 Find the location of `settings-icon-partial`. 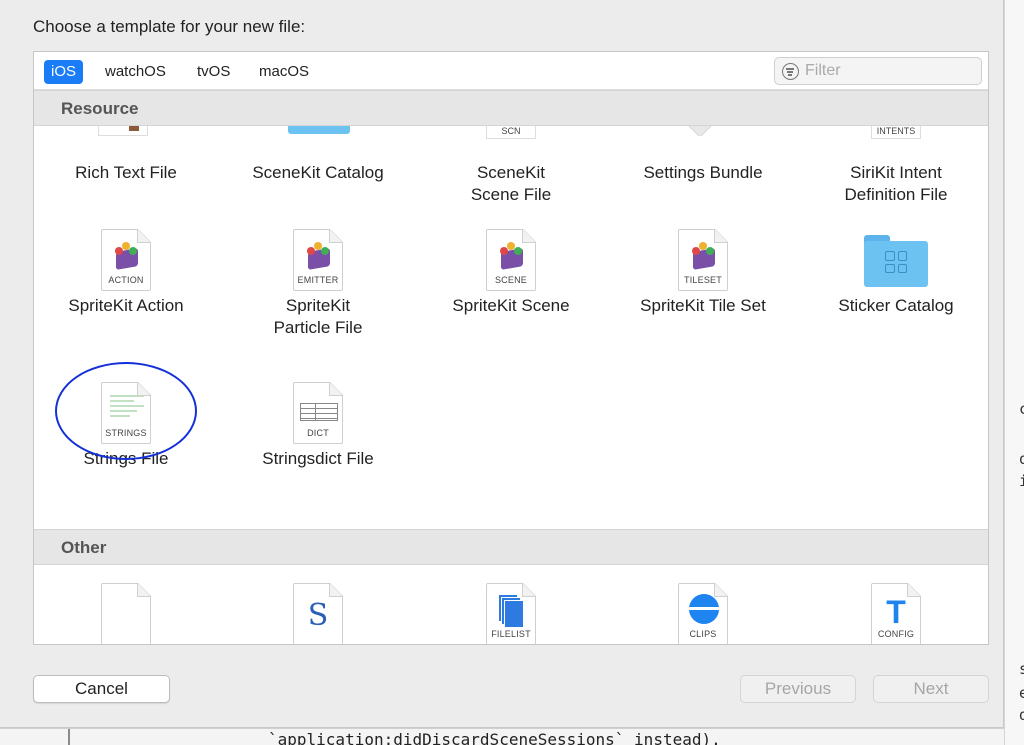

settings-icon-partial is located at coordinates (701, 131).